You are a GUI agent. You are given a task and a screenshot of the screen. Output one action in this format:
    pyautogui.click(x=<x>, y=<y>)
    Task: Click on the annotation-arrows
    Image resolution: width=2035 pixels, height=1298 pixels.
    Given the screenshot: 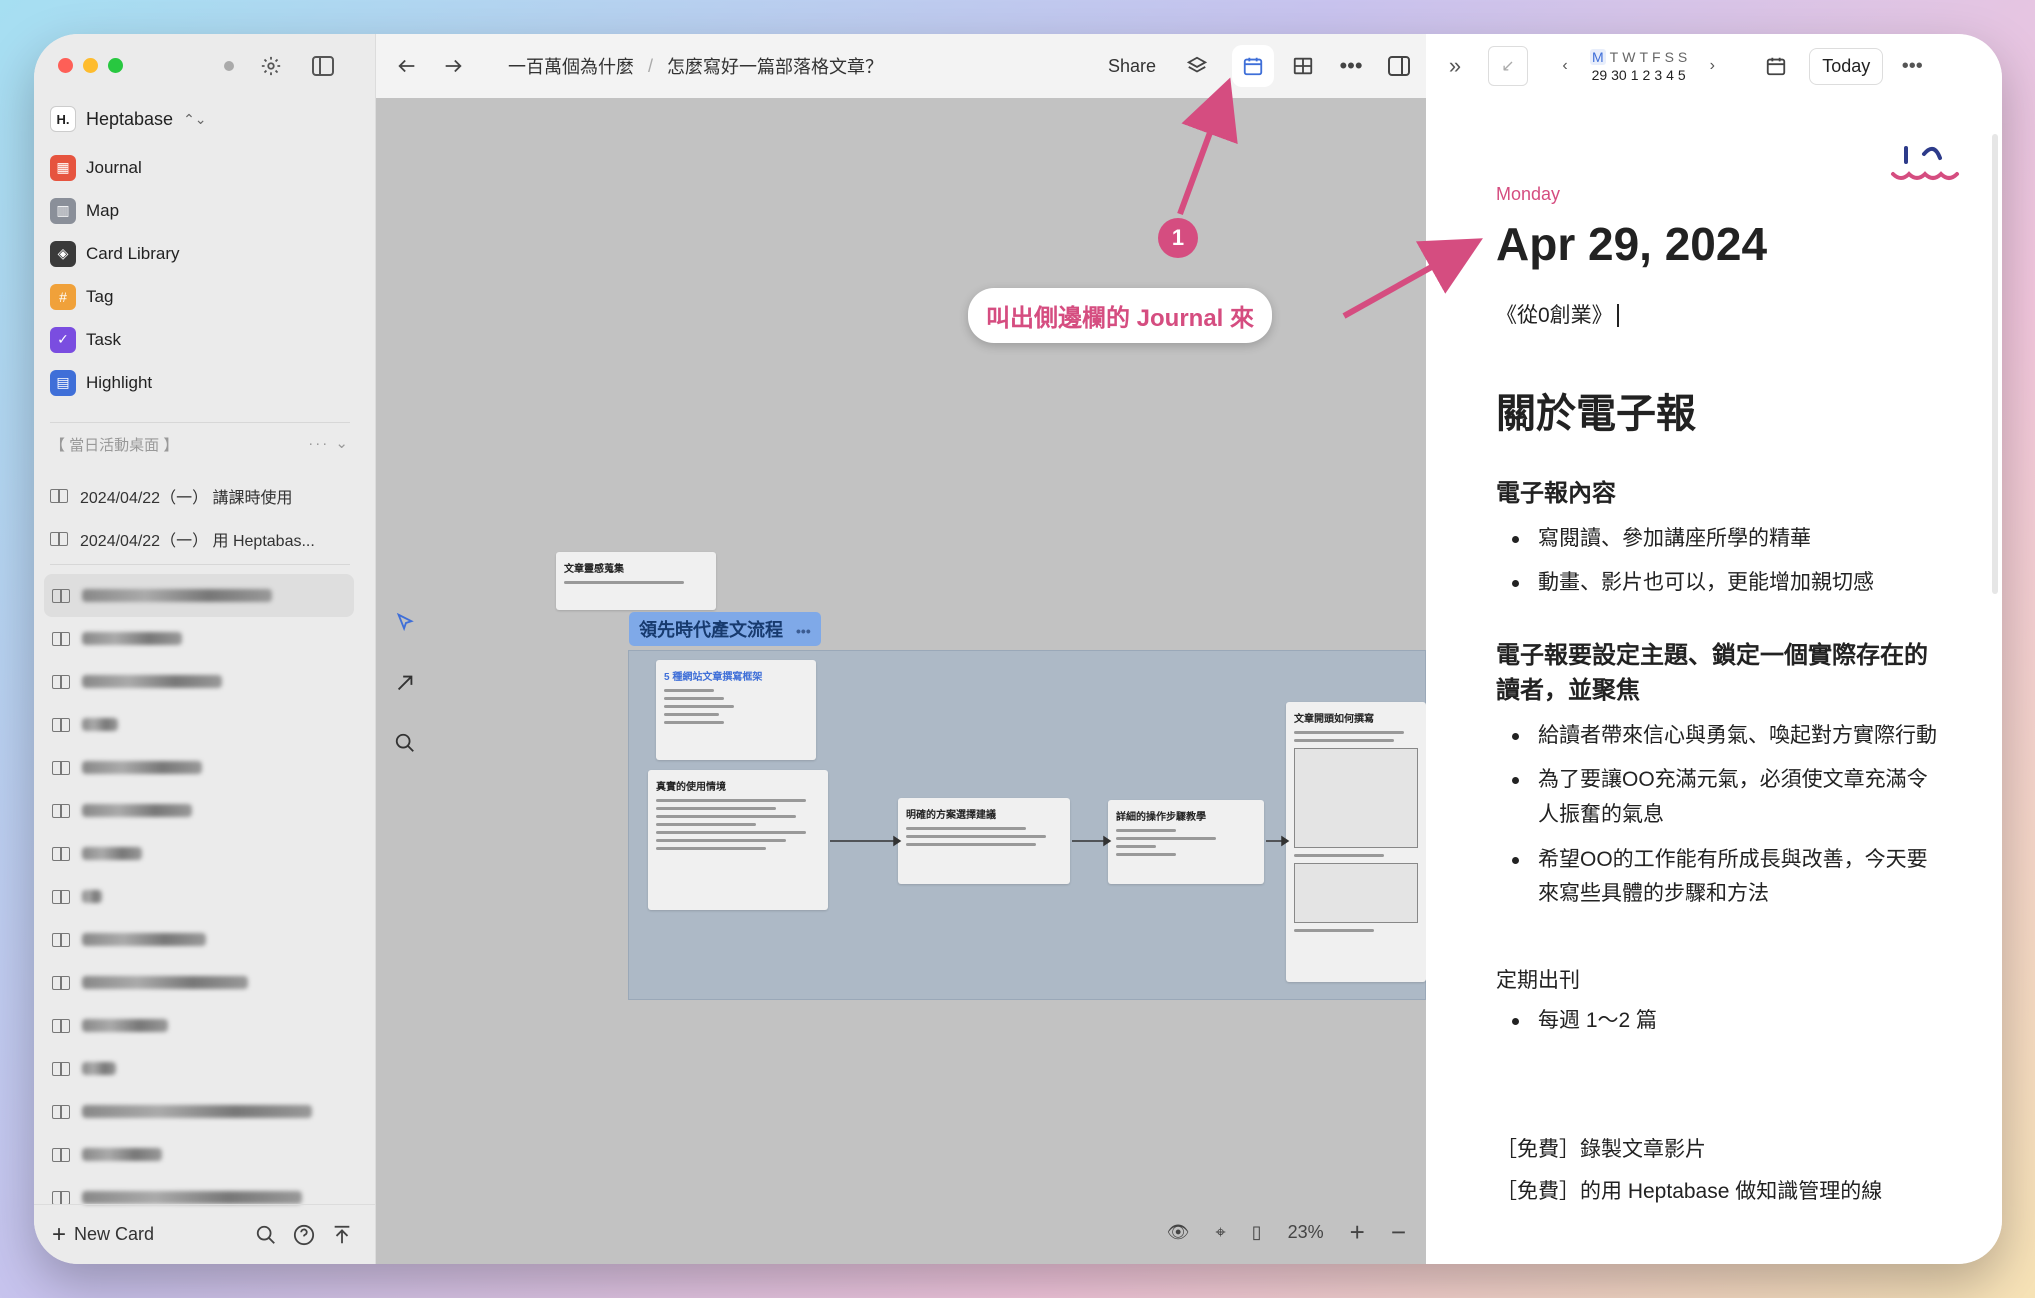 What is the action you would take?
    pyautogui.click(x=1330, y=198)
    